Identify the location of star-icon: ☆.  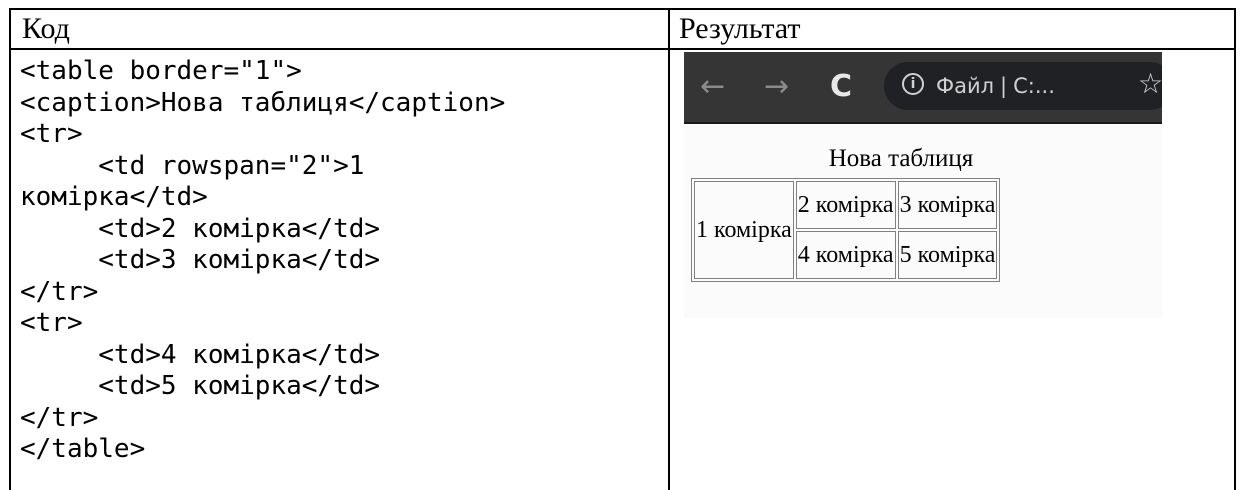
(1150, 83).